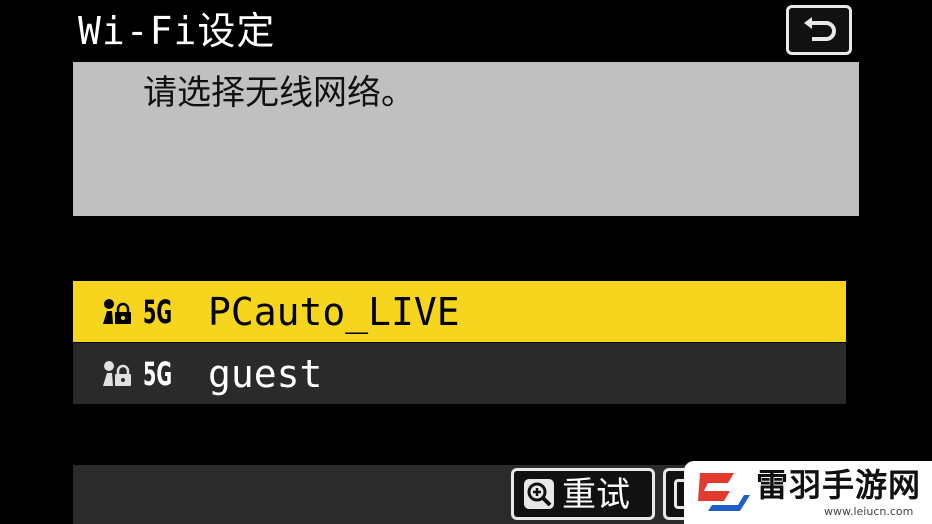 The height and width of the screenshot is (524, 932). What do you see at coordinates (279, 93) in the screenshot?
I see `instruction-text: 请选择无线网络。` at bounding box center [279, 93].